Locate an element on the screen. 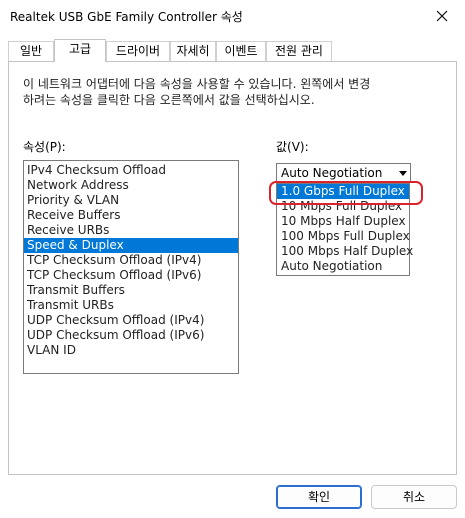  ok-button: 확인 is located at coordinates (319, 497).